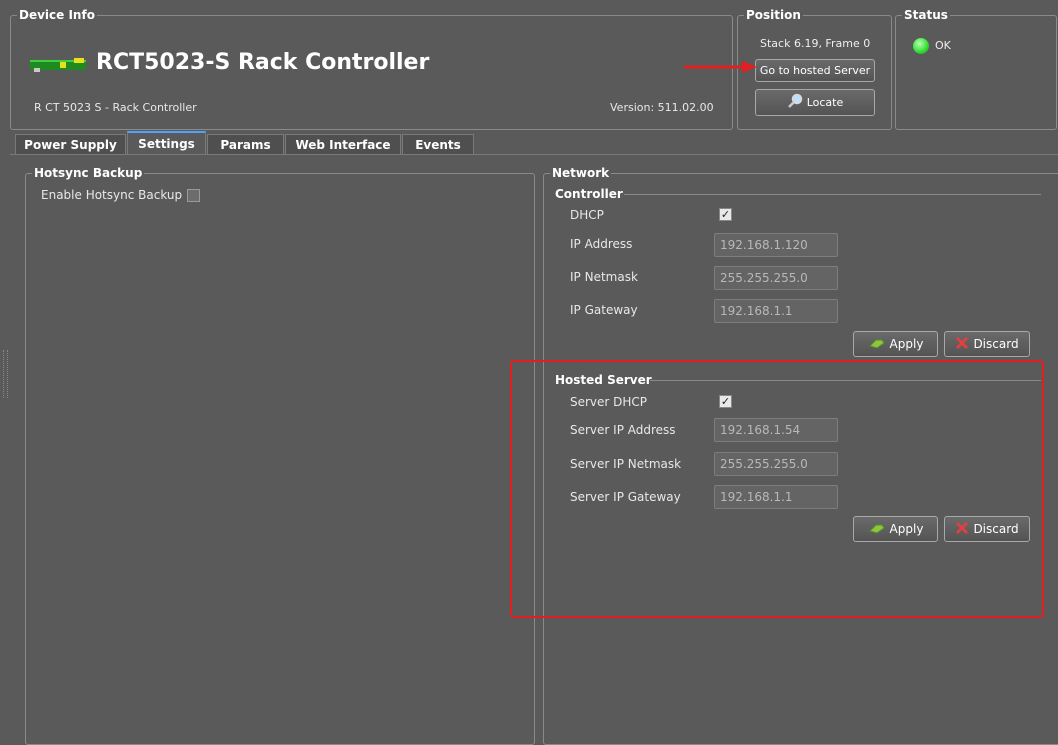 The width and height of the screenshot is (1058, 745). What do you see at coordinates (534, 154) in the screenshot?
I see `tab-bar-line` at bounding box center [534, 154].